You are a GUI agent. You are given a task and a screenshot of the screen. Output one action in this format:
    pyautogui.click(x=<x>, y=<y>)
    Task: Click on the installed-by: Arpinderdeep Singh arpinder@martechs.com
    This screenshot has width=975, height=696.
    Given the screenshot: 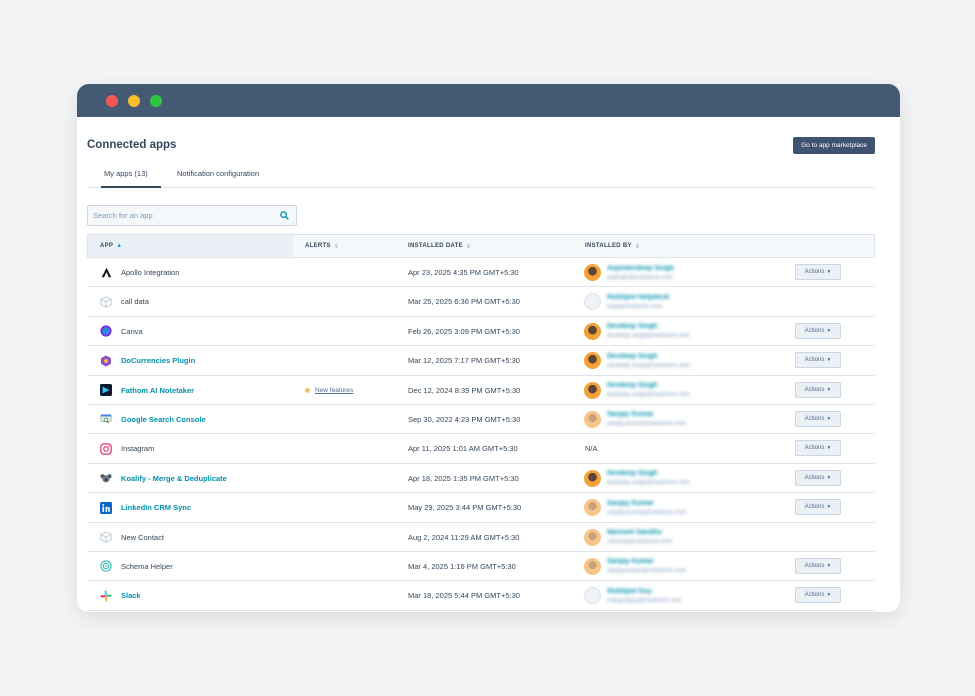 What is the action you would take?
    pyautogui.click(x=629, y=272)
    